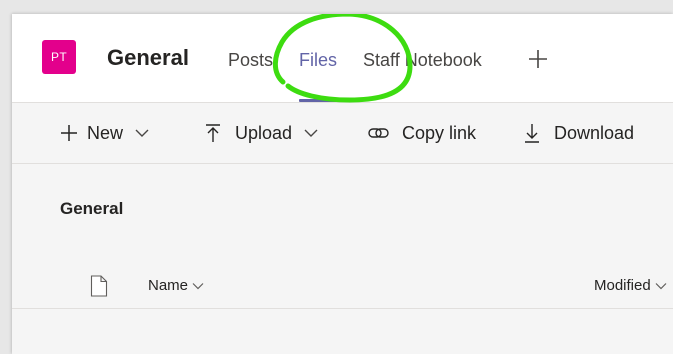  Describe the element at coordinates (532, 133) in the screenshot. I see `download-arrow-icon` at that location.